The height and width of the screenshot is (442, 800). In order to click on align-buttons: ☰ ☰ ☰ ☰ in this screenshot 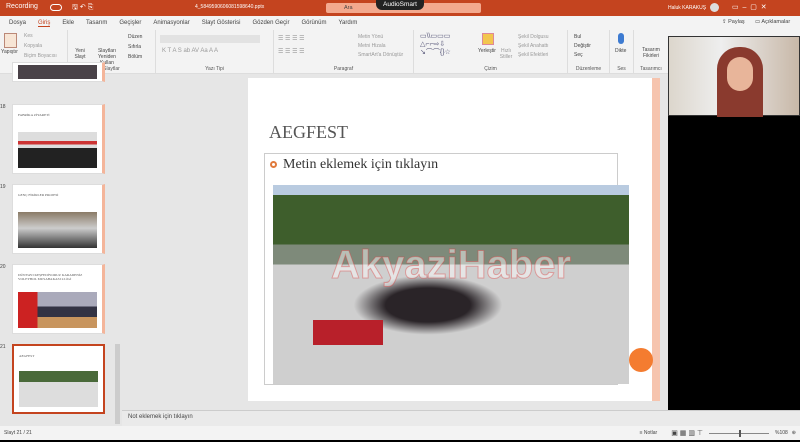, I will do `click(291, 51)`.